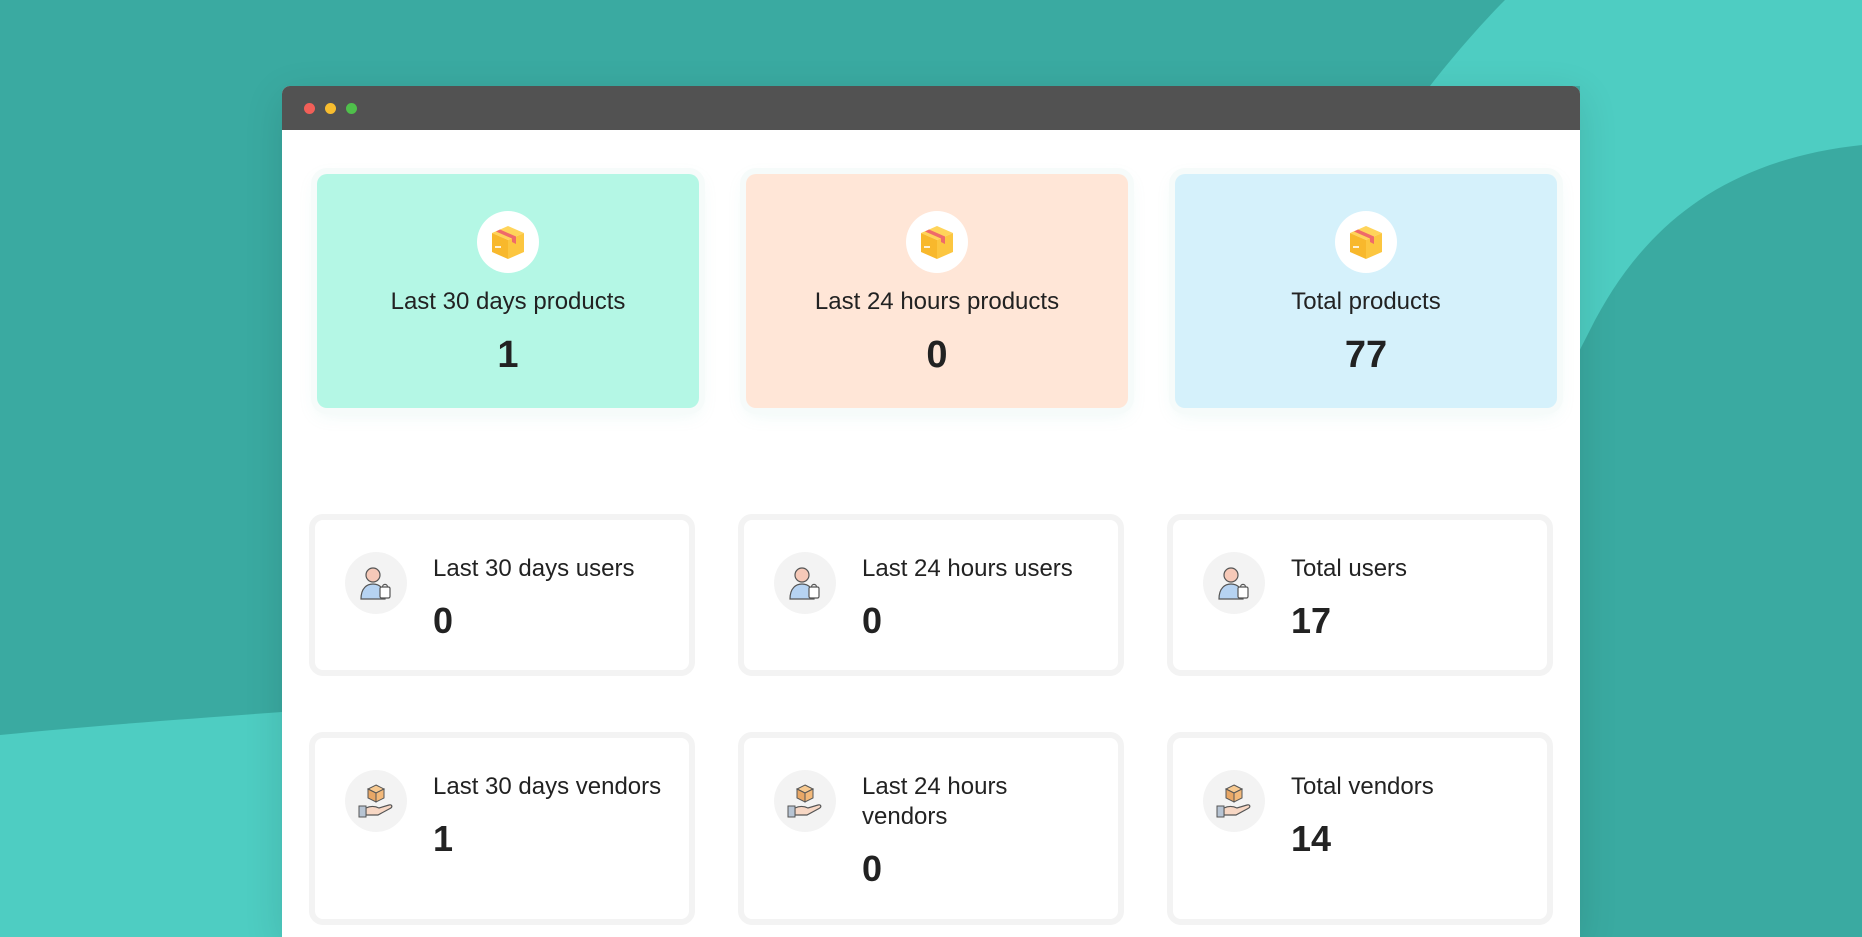 Image resolution: width=1862 pixels, height=937 pixels. I want to click on product-card-last-24-hours: Last 24 hours products 0, so click(937, 291).